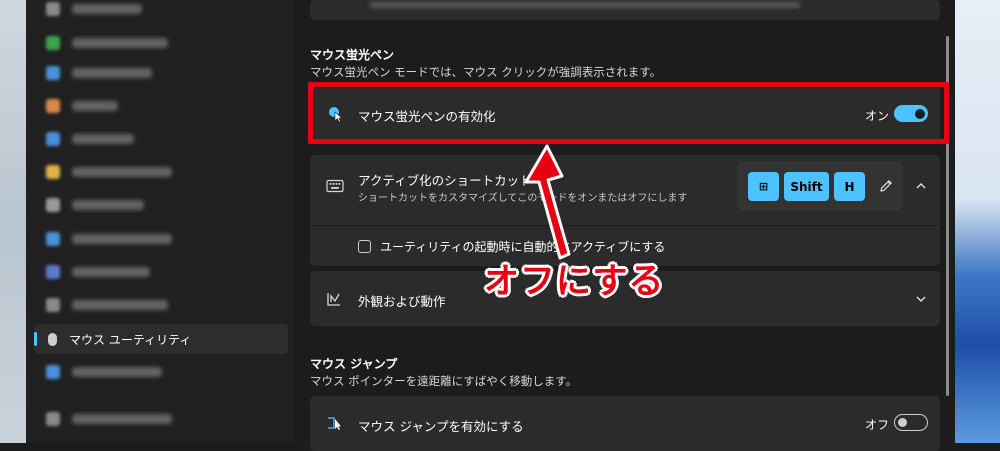  I want to click on auto-activate-checkbox, so click(364, 246).